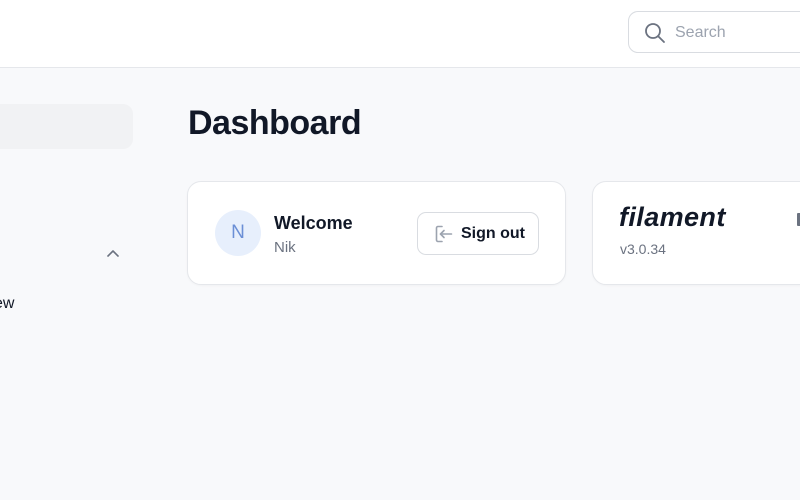 The width and height of the screenshot is (800, 500). What do you see at coordinates (655, 33) in the screenshot?
I see `search-icon` at bounding box center [655, 33].